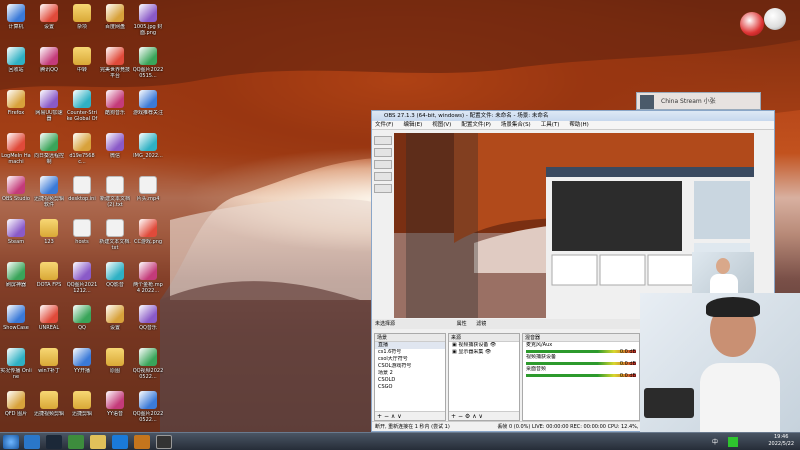  What do you see at coordinates (16, 239) in the screenshot?
I see `desktop-icon: Steam` at bounding box center [16, 239].